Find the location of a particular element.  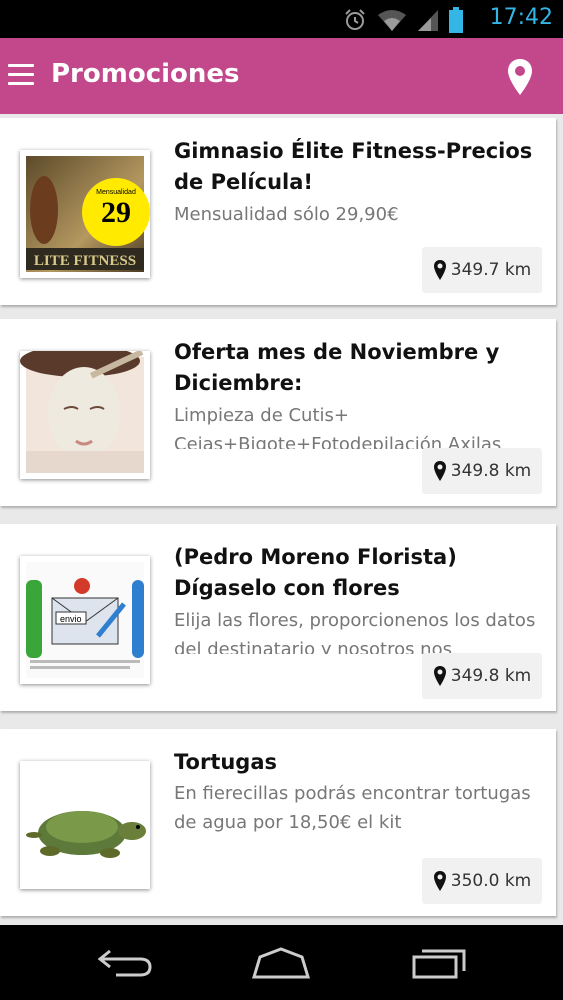

promotion-description: Mensualidad sólo 29,90€ is located at coordinates (286, 214).